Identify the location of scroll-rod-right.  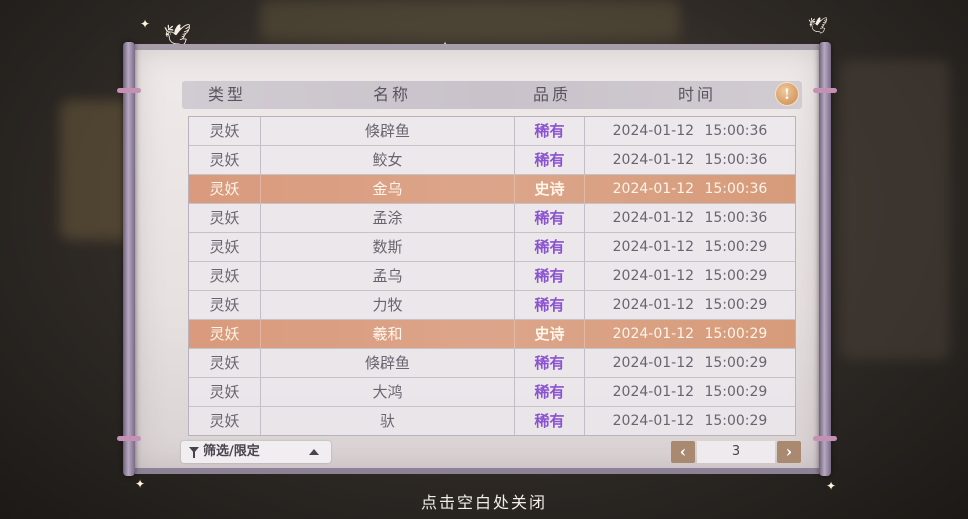
(825, 259).